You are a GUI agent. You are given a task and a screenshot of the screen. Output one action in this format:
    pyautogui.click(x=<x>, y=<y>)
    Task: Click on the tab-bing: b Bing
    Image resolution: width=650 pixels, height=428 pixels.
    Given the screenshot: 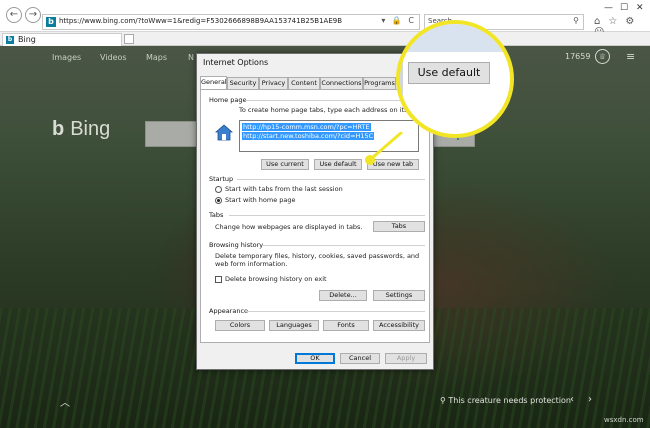 What is the action you would take?
    pyautogui.click(x=62, y=39)
    